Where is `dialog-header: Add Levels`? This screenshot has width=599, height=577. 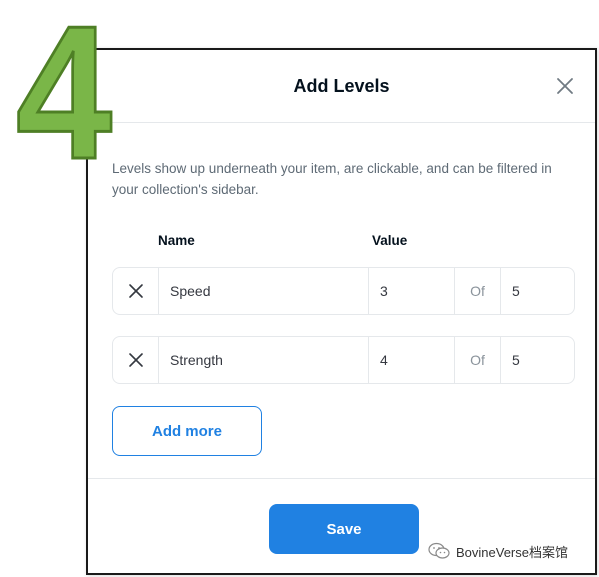
dialog-header: Add Levels is located at coordinates (341, 86).